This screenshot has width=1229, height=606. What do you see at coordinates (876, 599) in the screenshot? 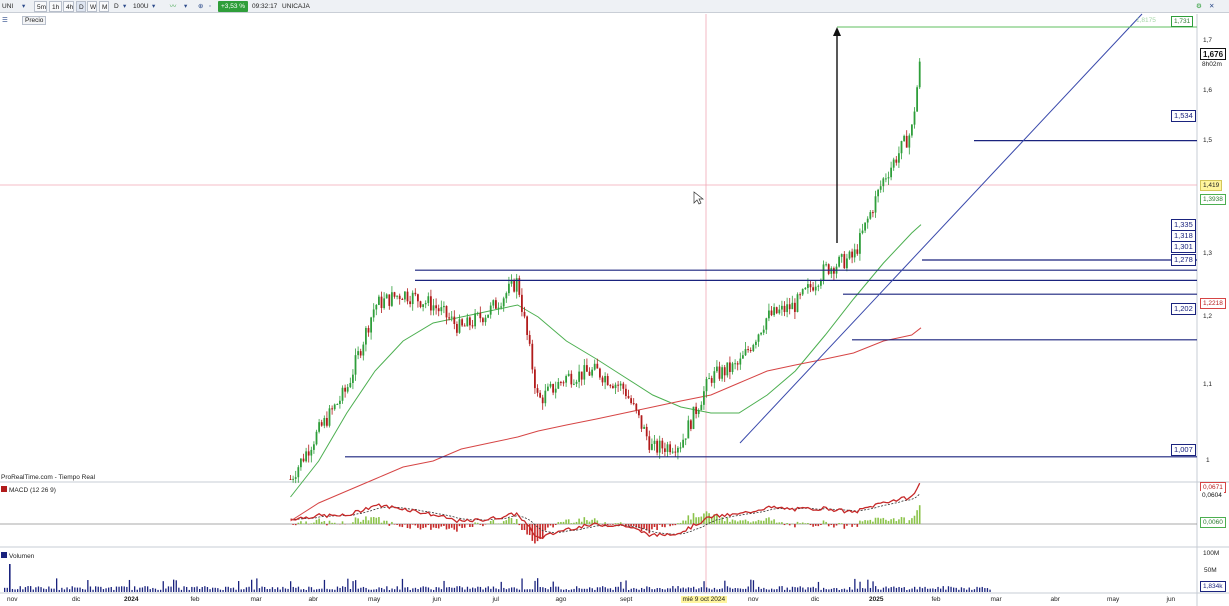
I see `x-axis-label: 2025` at bounding box center [876, 599].